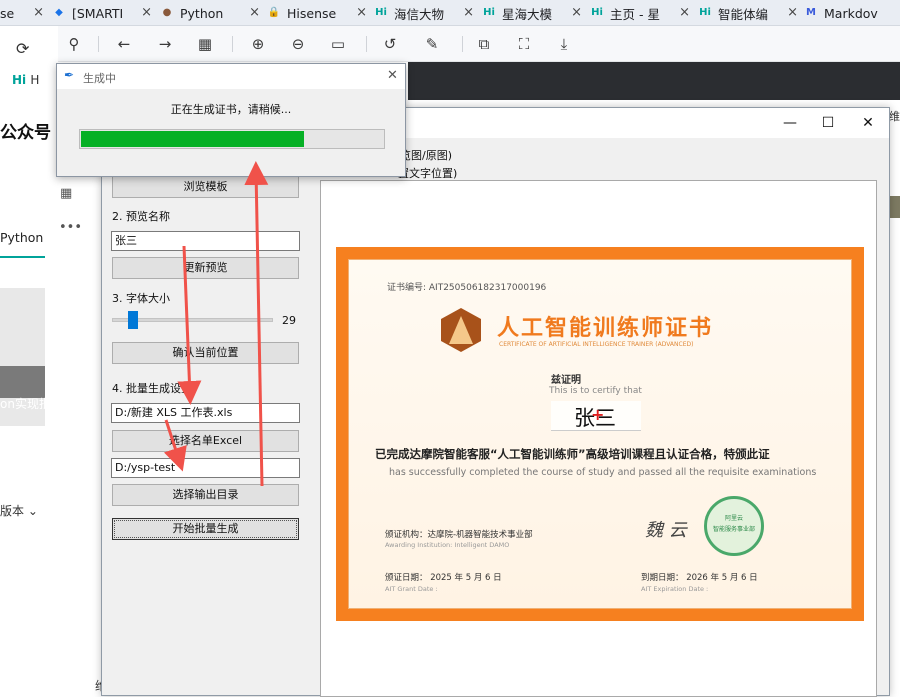 This screenshot has width=900, height=697. I want to click on maximize-button: ☐, so click(828, 123).